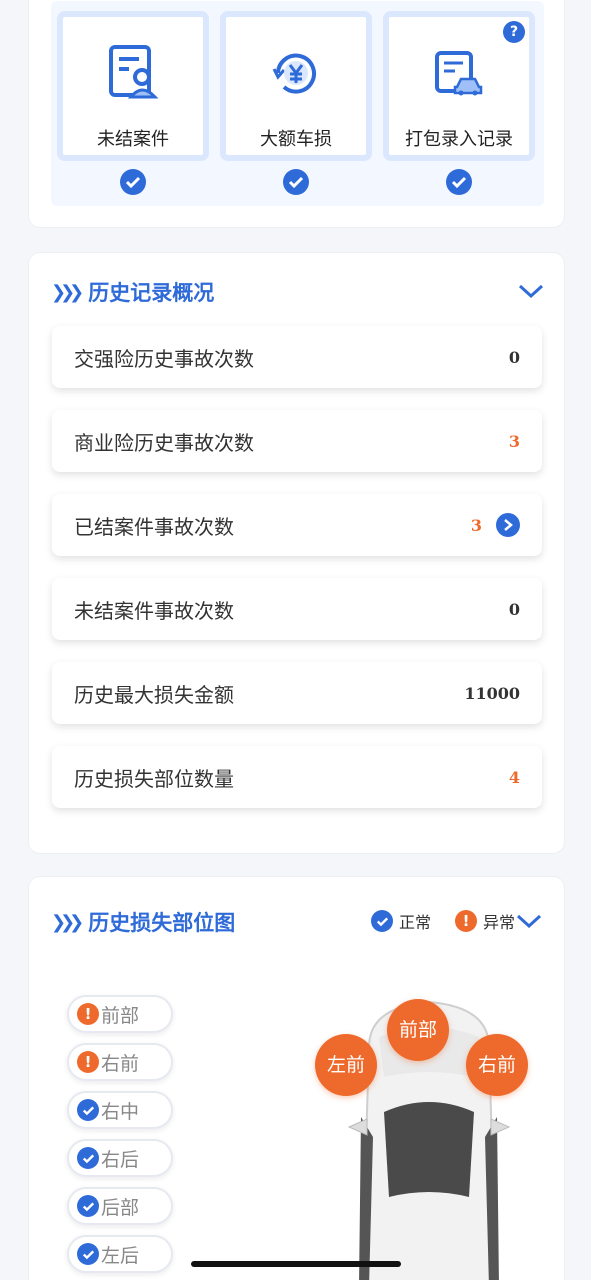 The image size is (591, 1280). Describe the element at coordinates (459, 139) in the screenshot. I see `tile-label: 打包录入记录` at that location.